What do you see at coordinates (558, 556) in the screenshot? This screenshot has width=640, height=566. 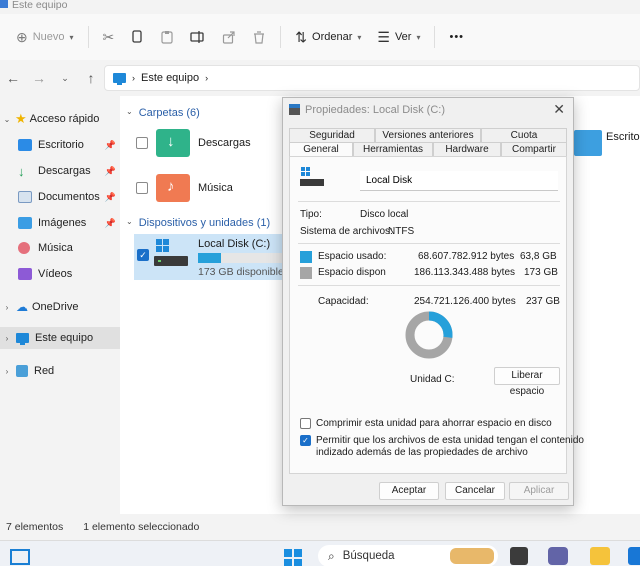 I see `teams-icon` at bounding box center [558, 556].